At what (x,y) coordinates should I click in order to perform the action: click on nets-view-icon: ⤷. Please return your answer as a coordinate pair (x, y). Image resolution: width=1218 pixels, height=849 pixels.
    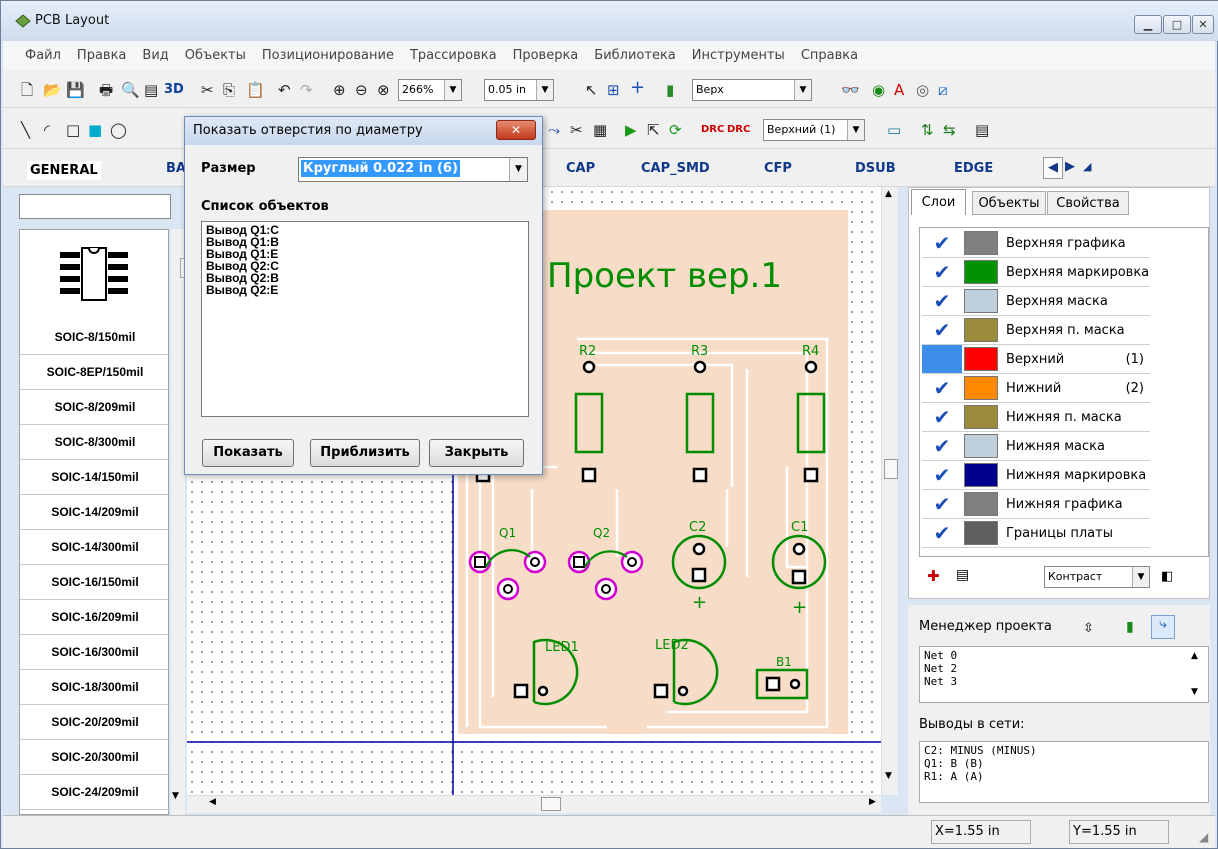
    Looking at the image, I should click on (1163, 627).